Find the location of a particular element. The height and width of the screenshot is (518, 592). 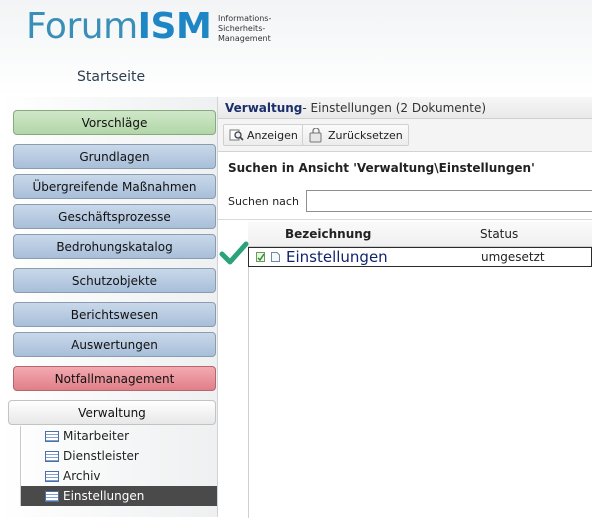

edit-document-icon is located at coordinates (260, 257).